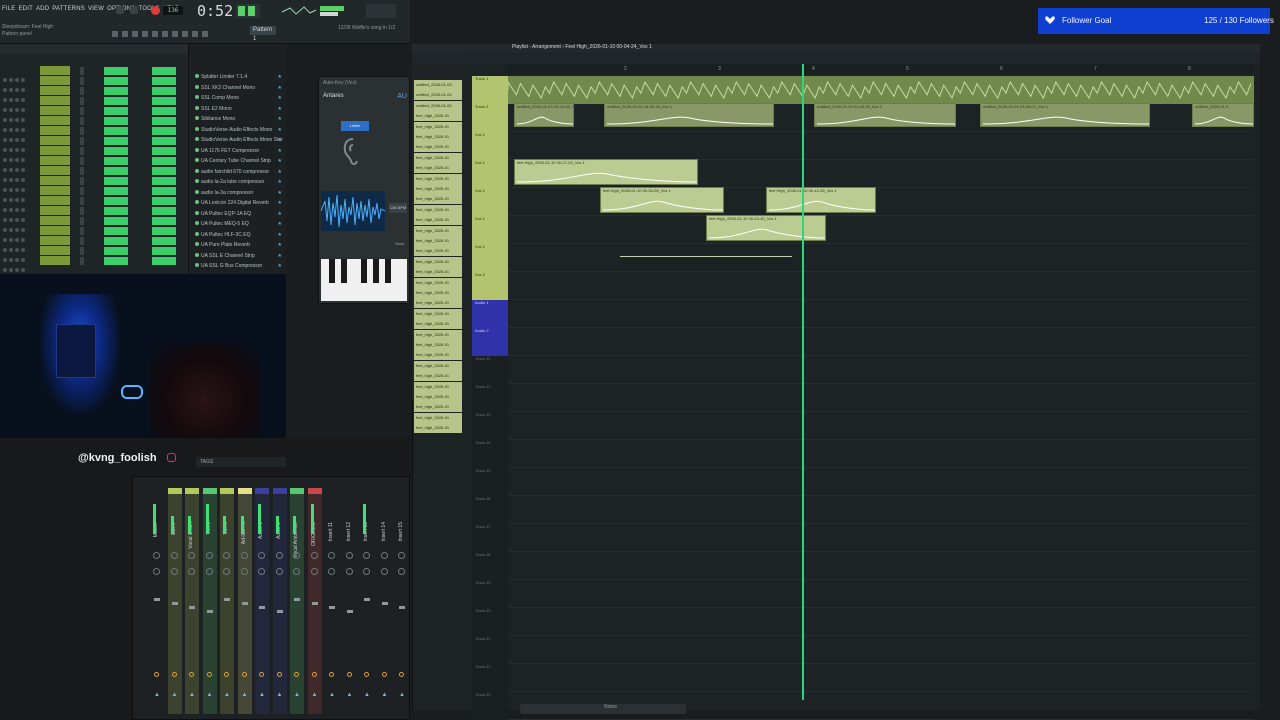  What do you see at coordinates (821, 200) in the screenshot?
I see `audio-clip: feel High_2026-01-10 00-42-28_Vox 1` at bounding box center [821, 200].